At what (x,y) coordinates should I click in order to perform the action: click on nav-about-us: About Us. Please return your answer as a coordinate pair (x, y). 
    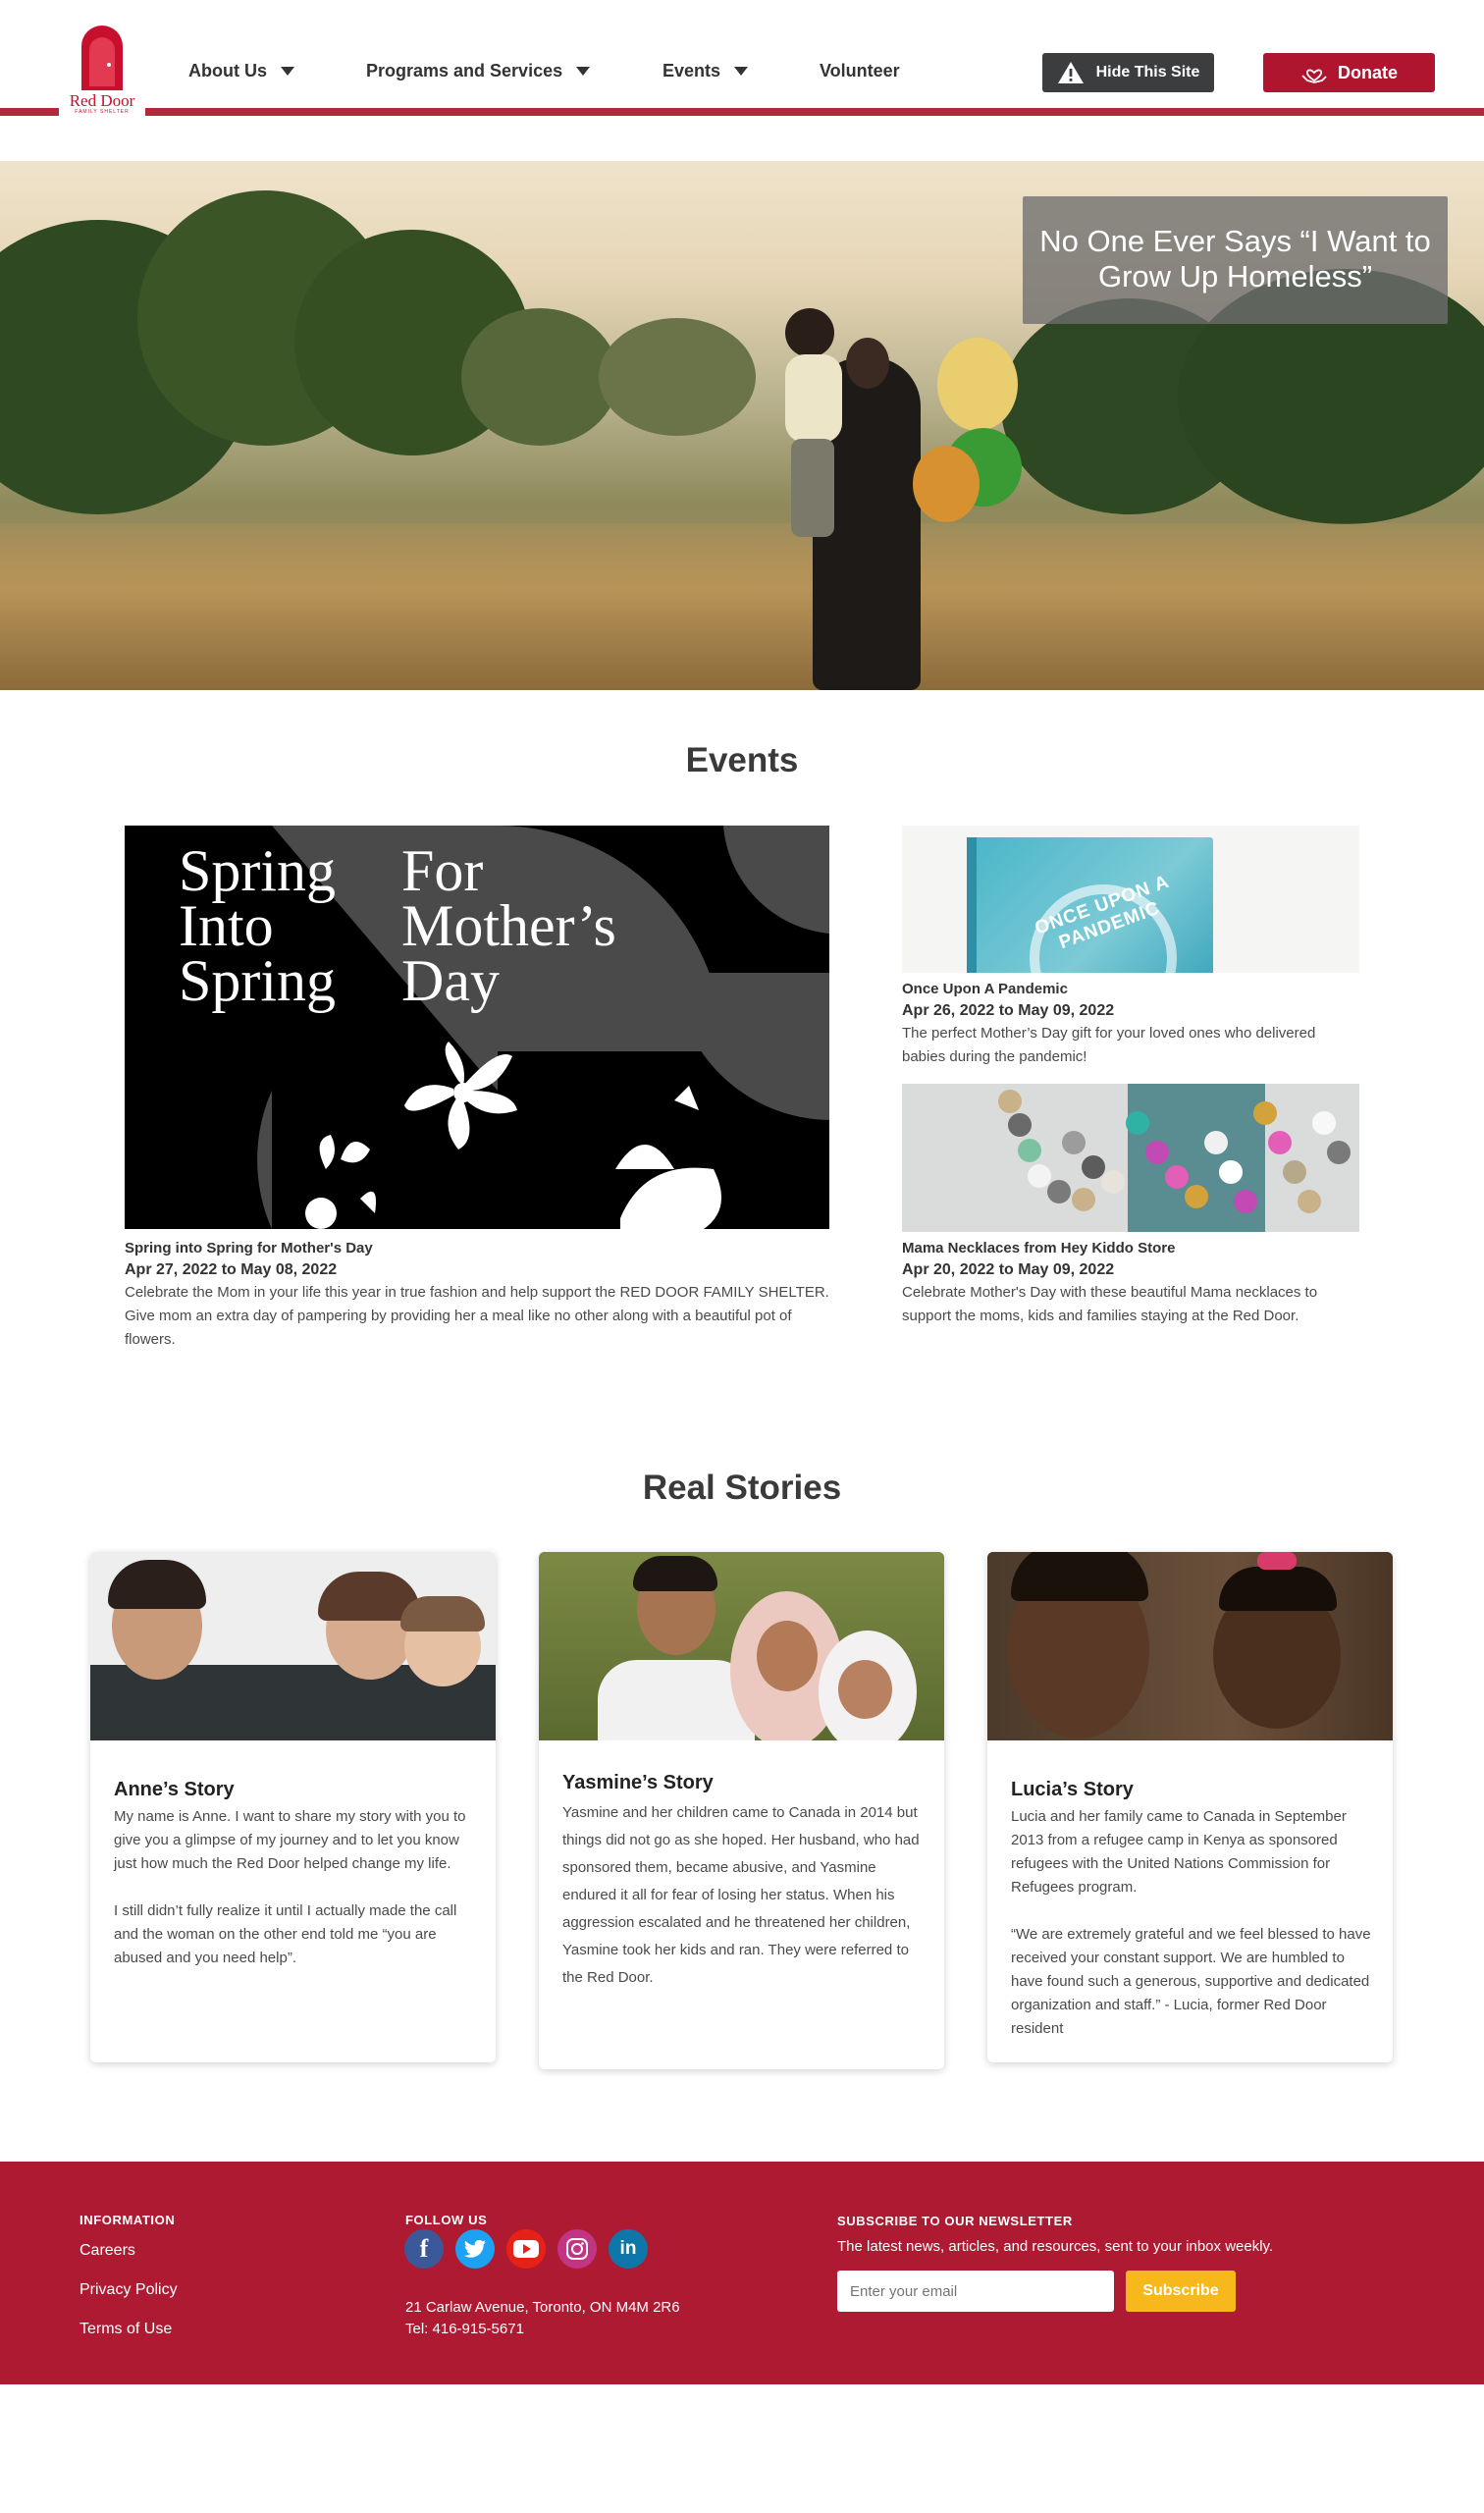
    Looking at the image, I should click on (241, 71).